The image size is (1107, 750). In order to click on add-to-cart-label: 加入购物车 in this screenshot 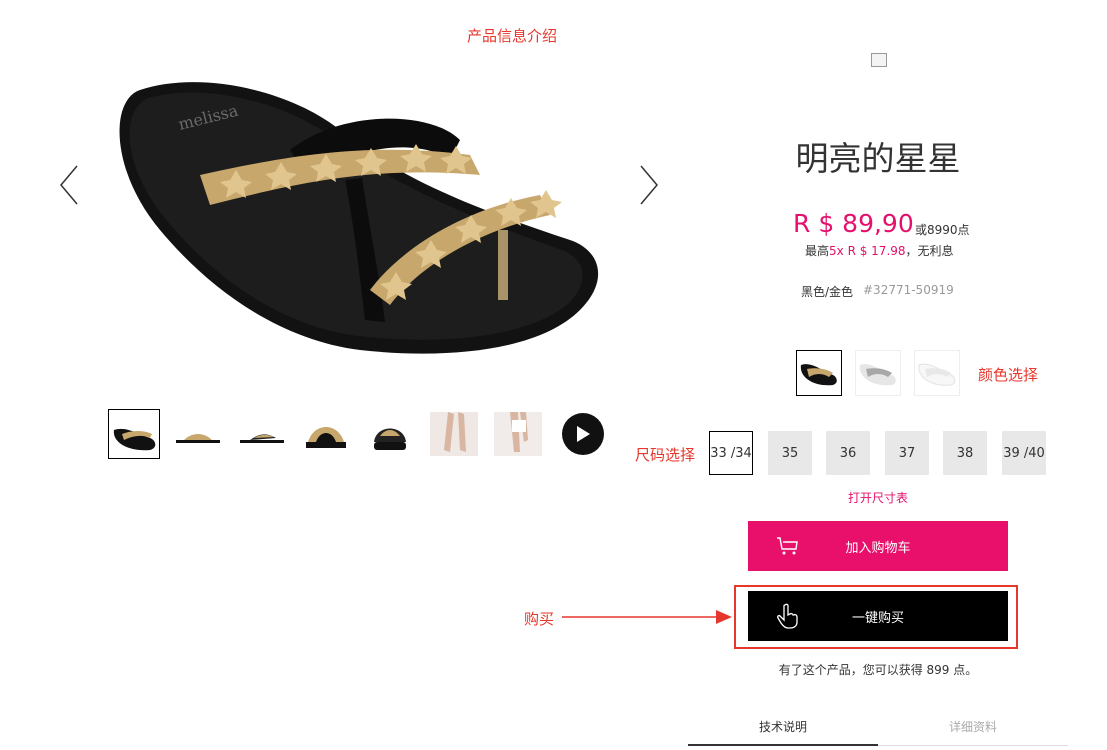, I will do `click(878, 548)`.